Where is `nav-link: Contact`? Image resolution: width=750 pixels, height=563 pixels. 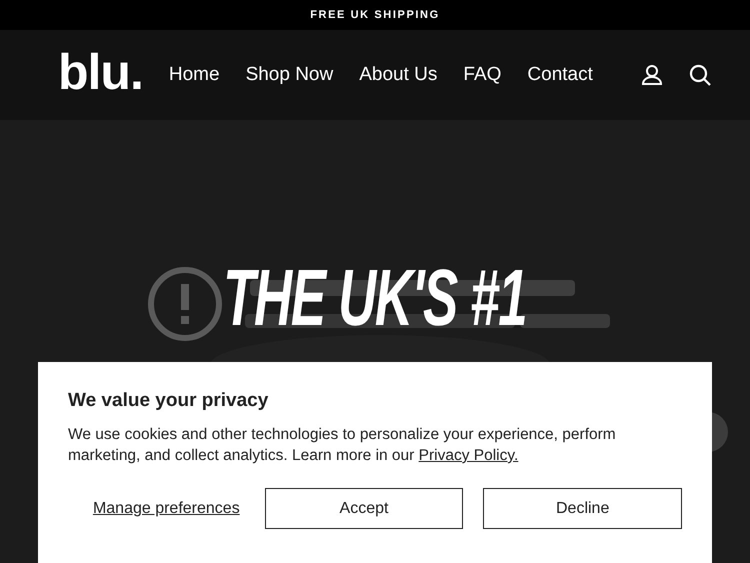
nav-link: Contact is located at coordinates (560, 75).